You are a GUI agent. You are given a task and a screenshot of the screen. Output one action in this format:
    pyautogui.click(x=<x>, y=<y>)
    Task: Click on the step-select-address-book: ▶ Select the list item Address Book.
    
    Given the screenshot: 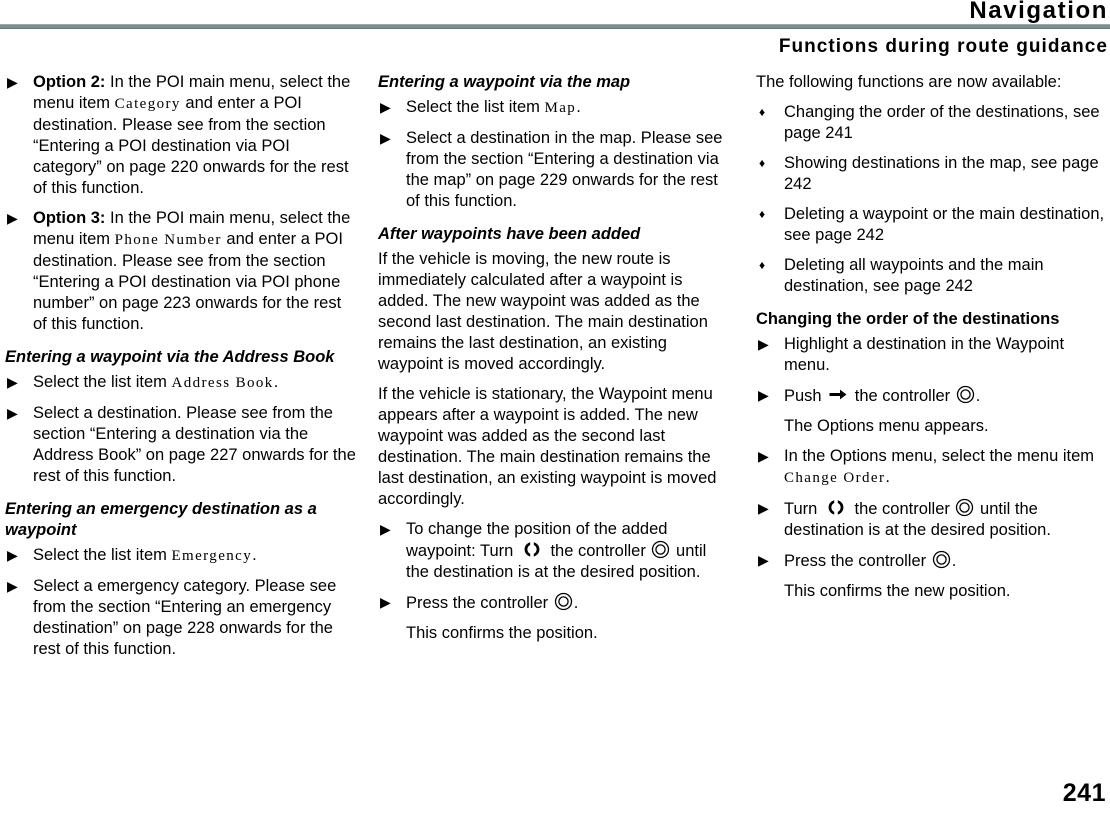 What is the action you would take?
    pyautogui.click(x=181, y=383)
    